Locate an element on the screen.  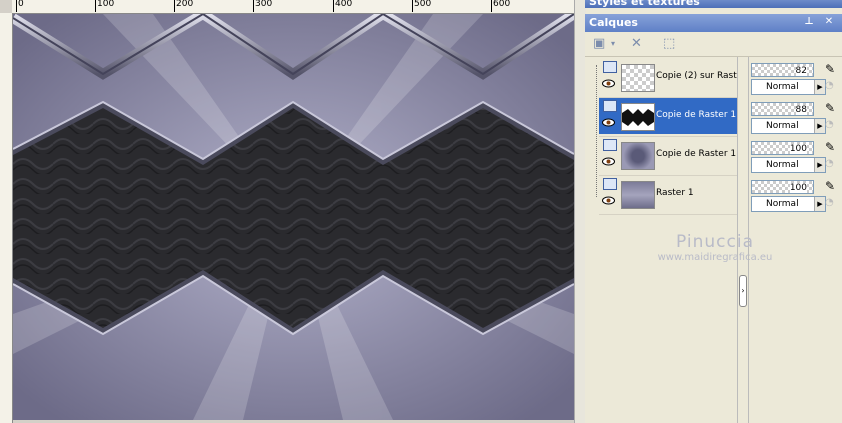
opacity-field: 82 is located at coordinates (782, 70).